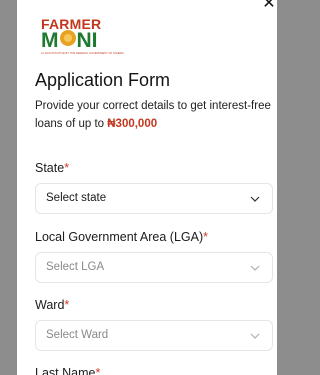  Describe the element at coordinates (154, 335) in the screenshot. I see `ward-select: Select Ward` at that location.